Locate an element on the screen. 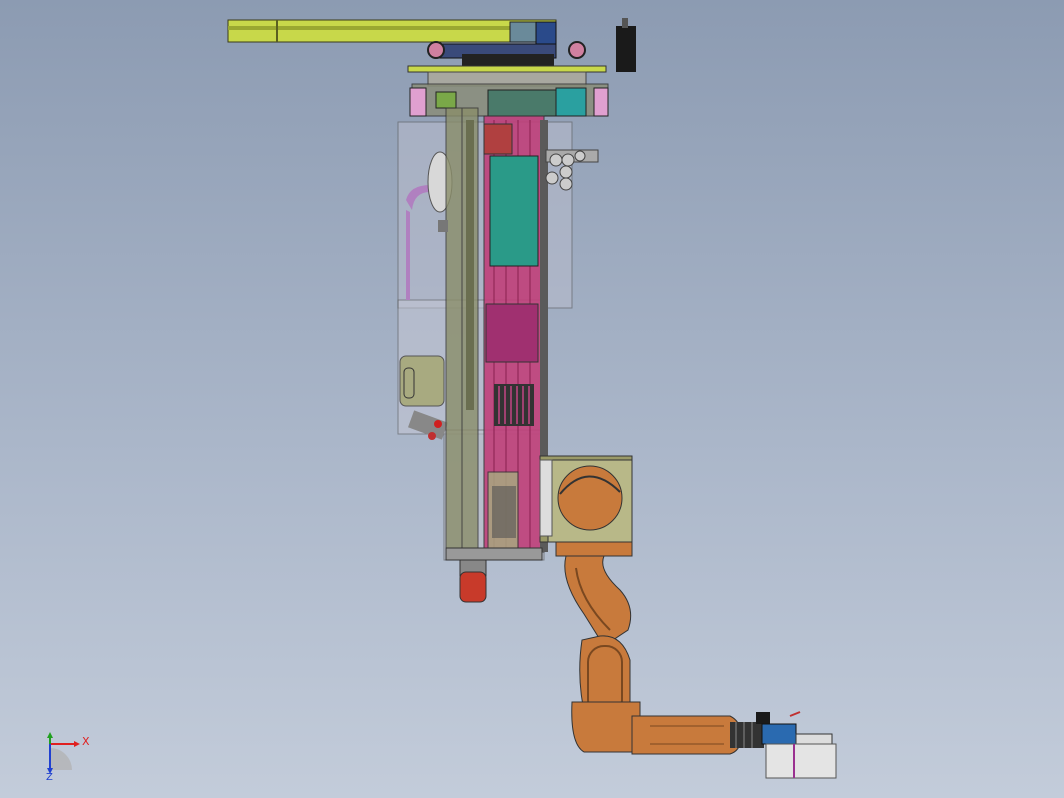 This screenshot has width=1064, height=798. end-effector-gripper is located at coordinates (796, 745).